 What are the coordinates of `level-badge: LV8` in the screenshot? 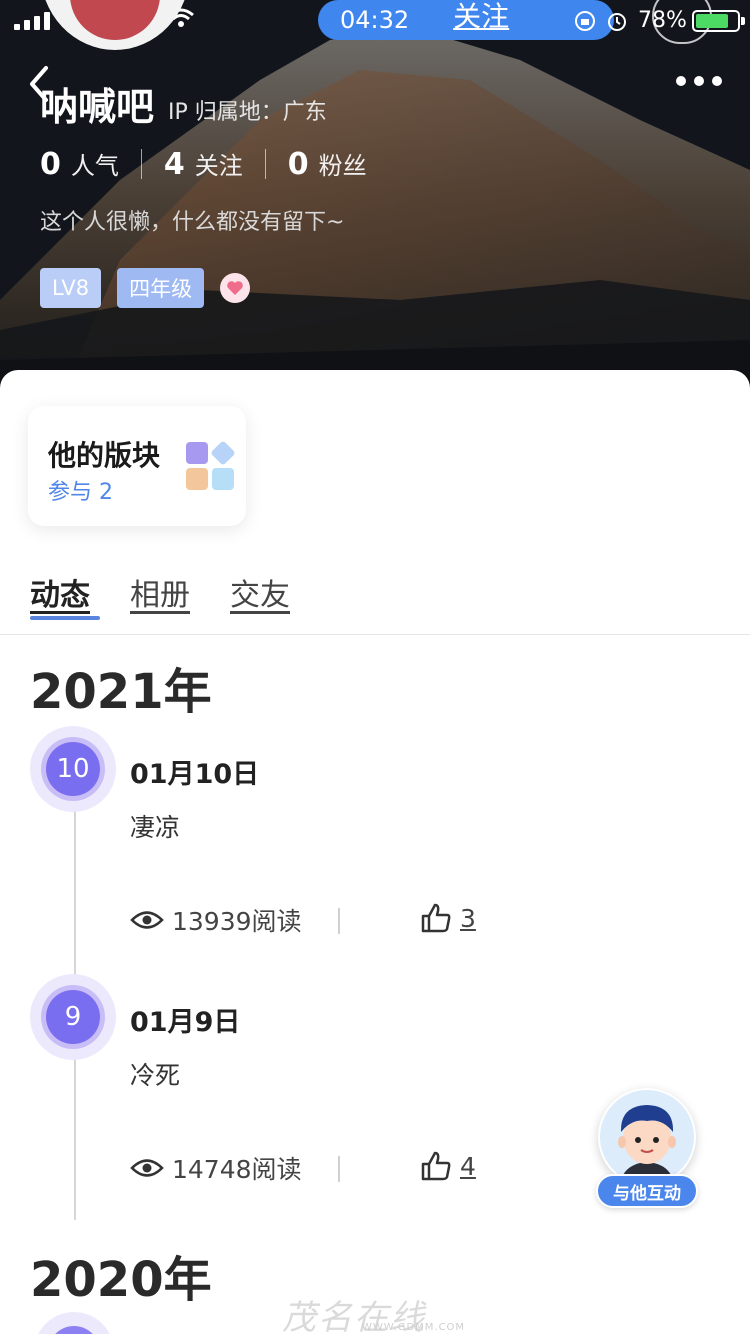 It's located at (71, 288).